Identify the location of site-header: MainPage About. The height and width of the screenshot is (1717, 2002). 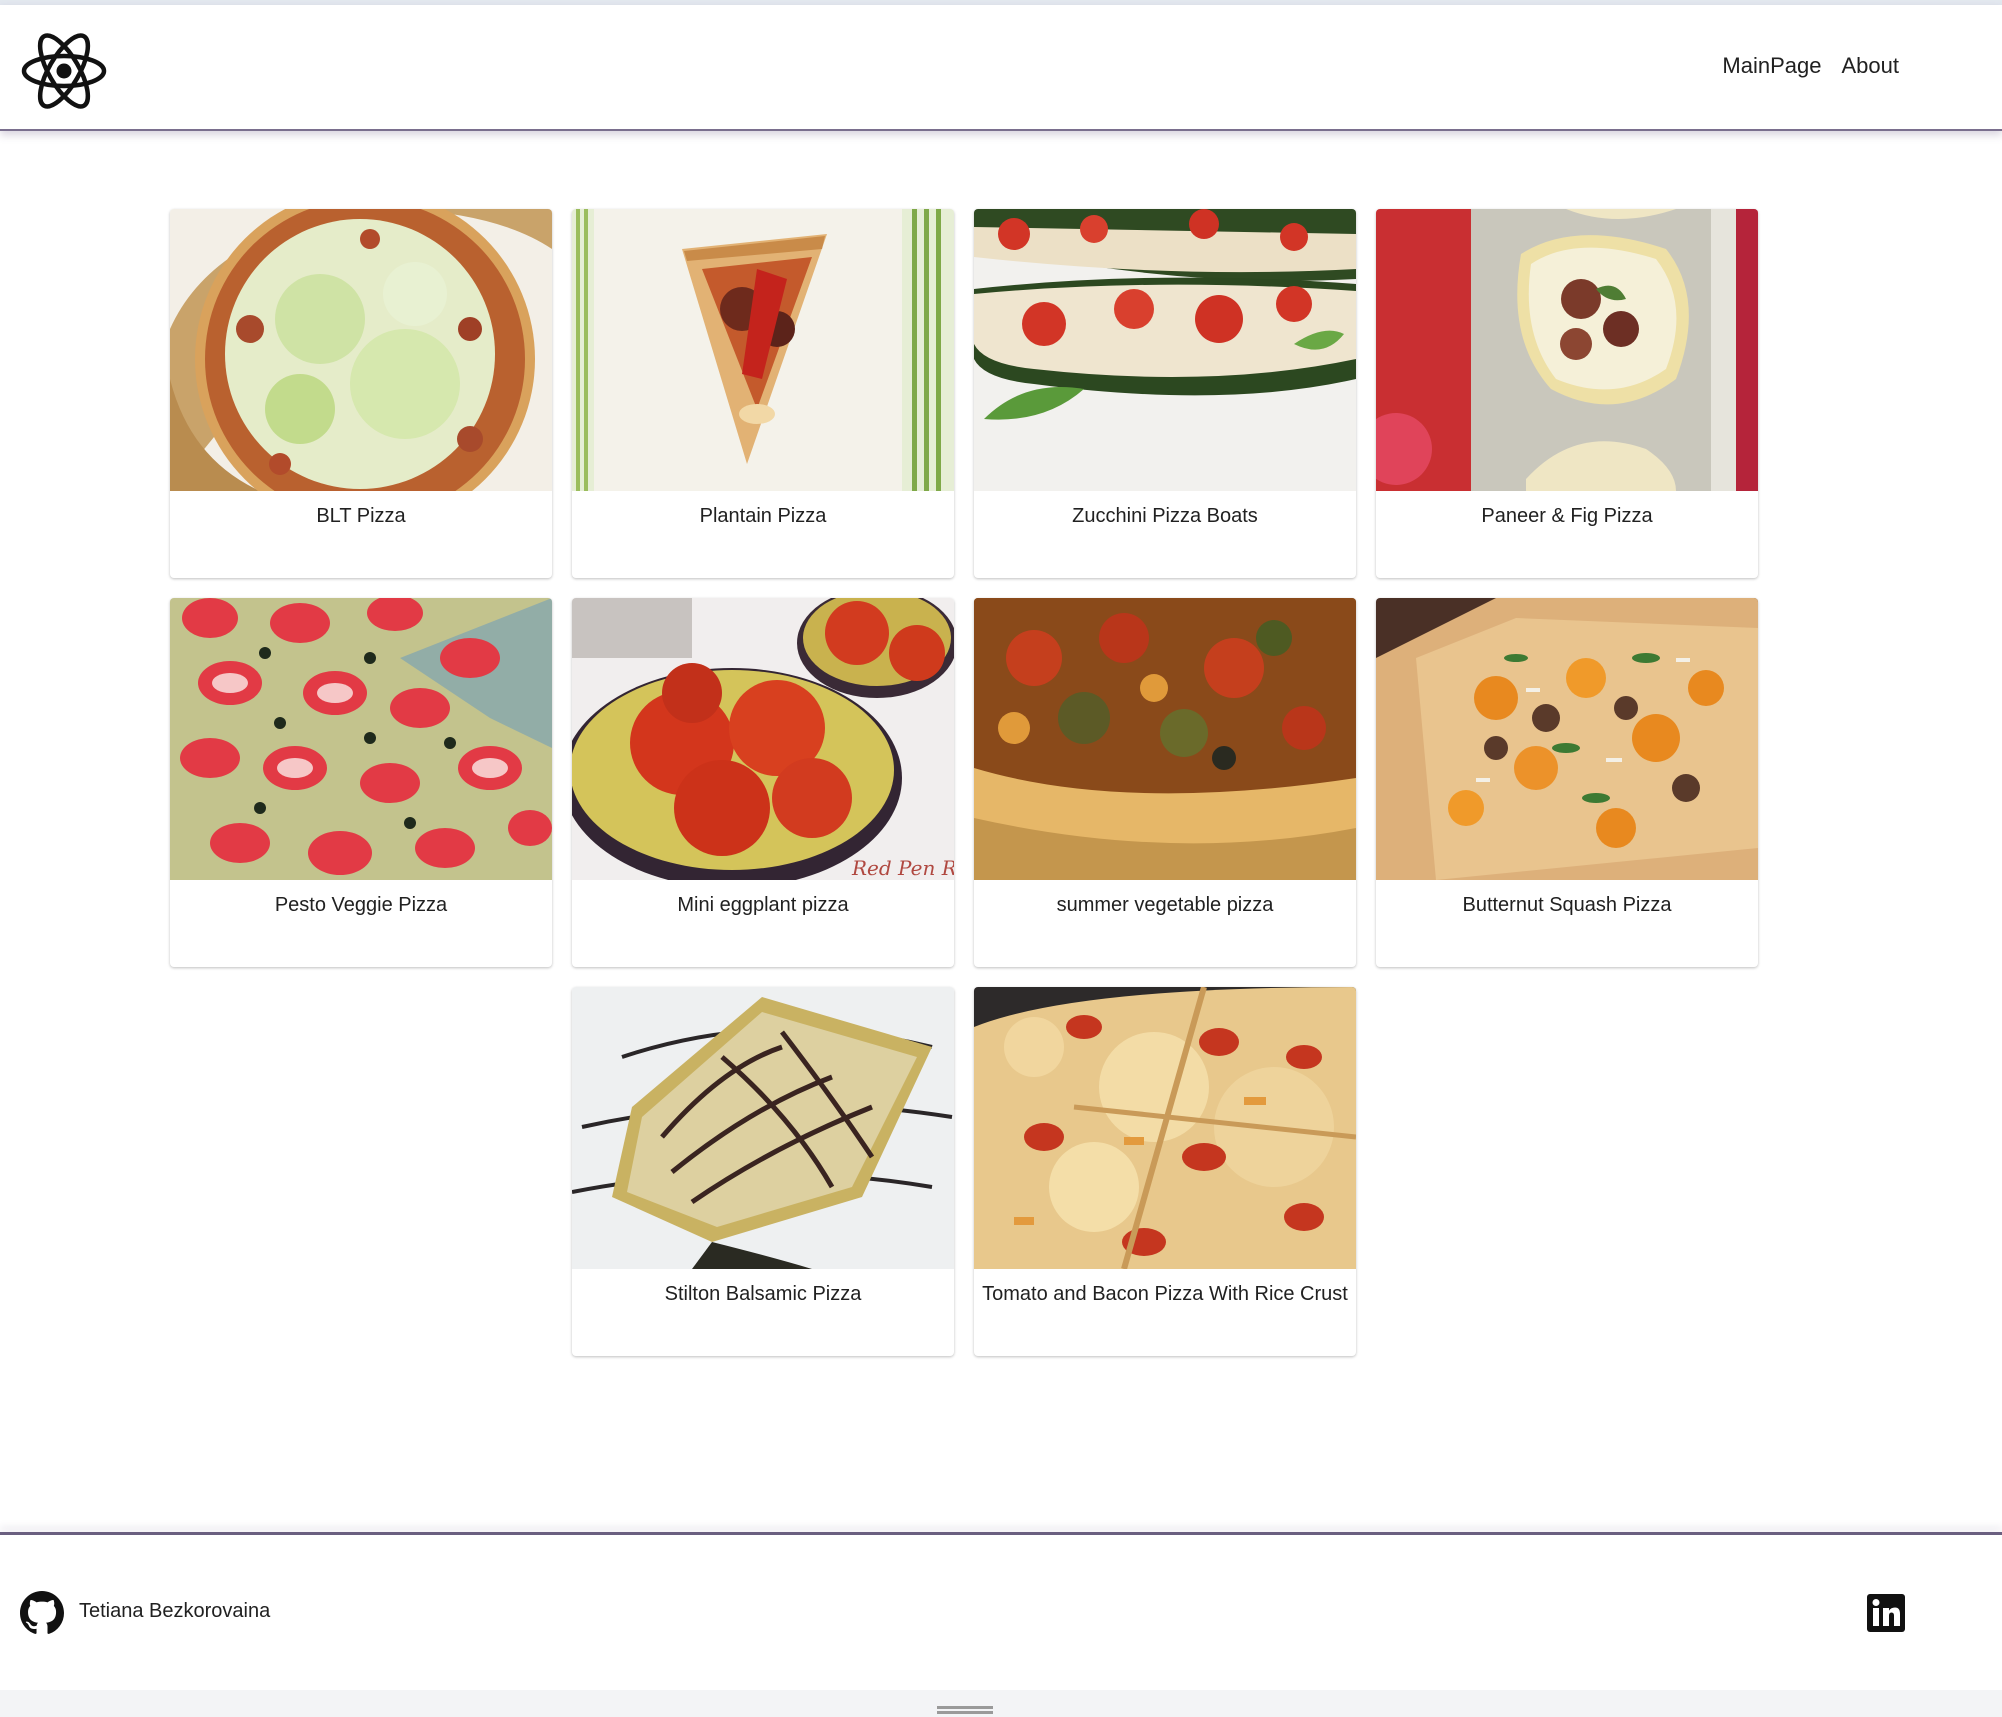
(1001, 68).